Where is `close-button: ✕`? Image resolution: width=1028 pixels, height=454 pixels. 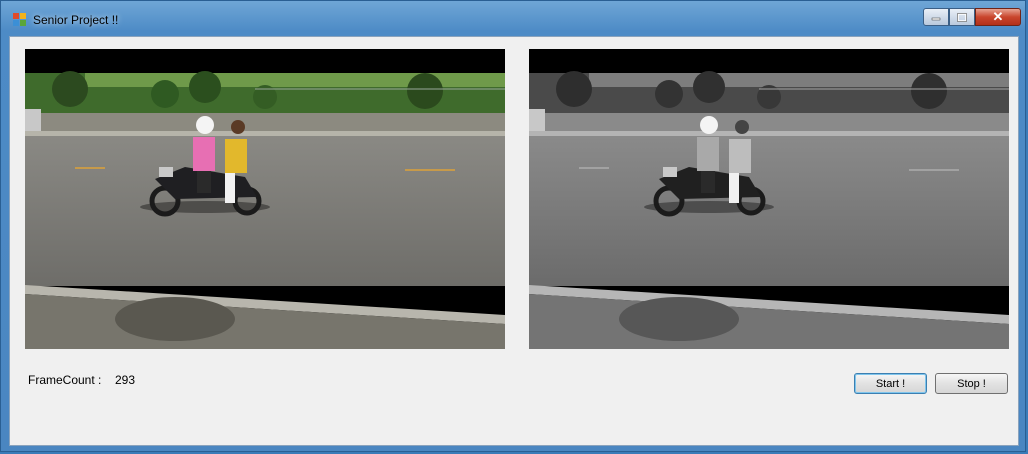
close-button: ✕ is located at coordinates (998, 17).